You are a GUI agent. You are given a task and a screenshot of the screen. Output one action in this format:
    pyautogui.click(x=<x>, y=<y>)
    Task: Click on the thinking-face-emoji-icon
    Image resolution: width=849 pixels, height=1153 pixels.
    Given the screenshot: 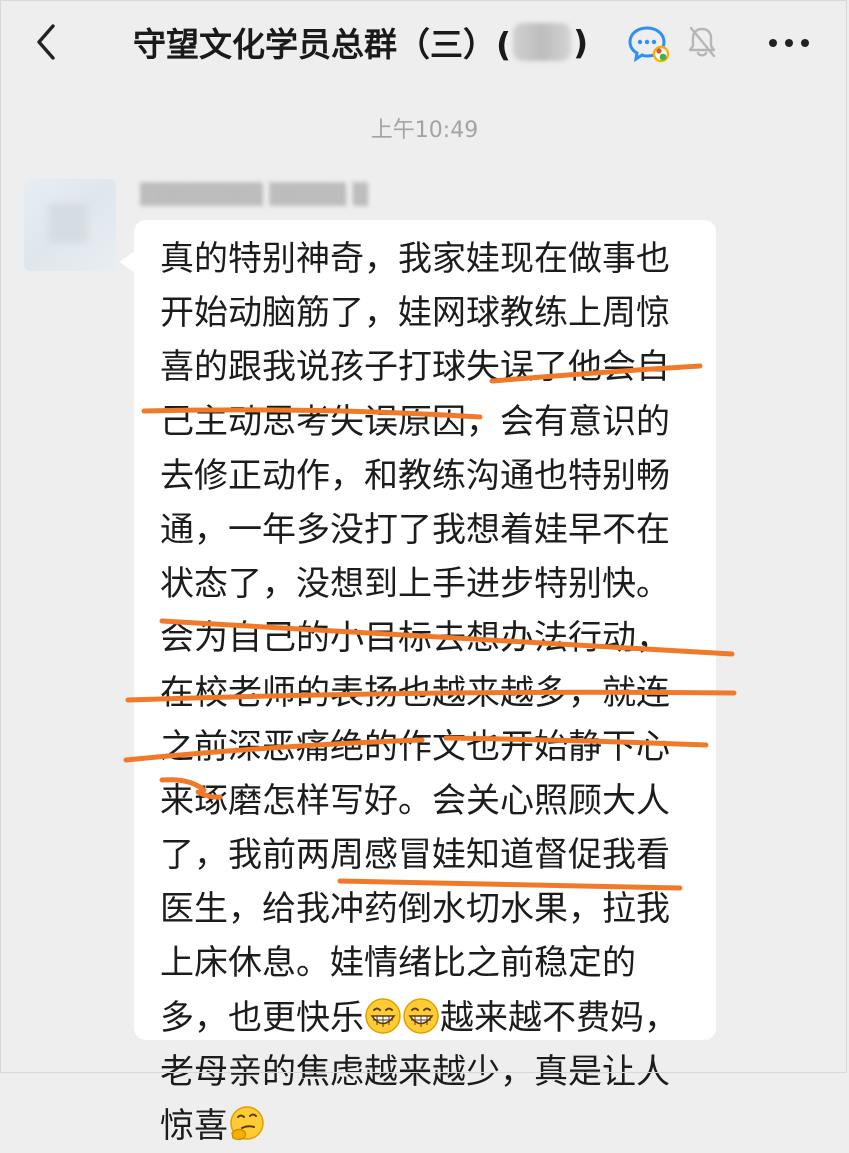 What is the action you would take?
    pyautogui.click(x=247, y=1123)
    